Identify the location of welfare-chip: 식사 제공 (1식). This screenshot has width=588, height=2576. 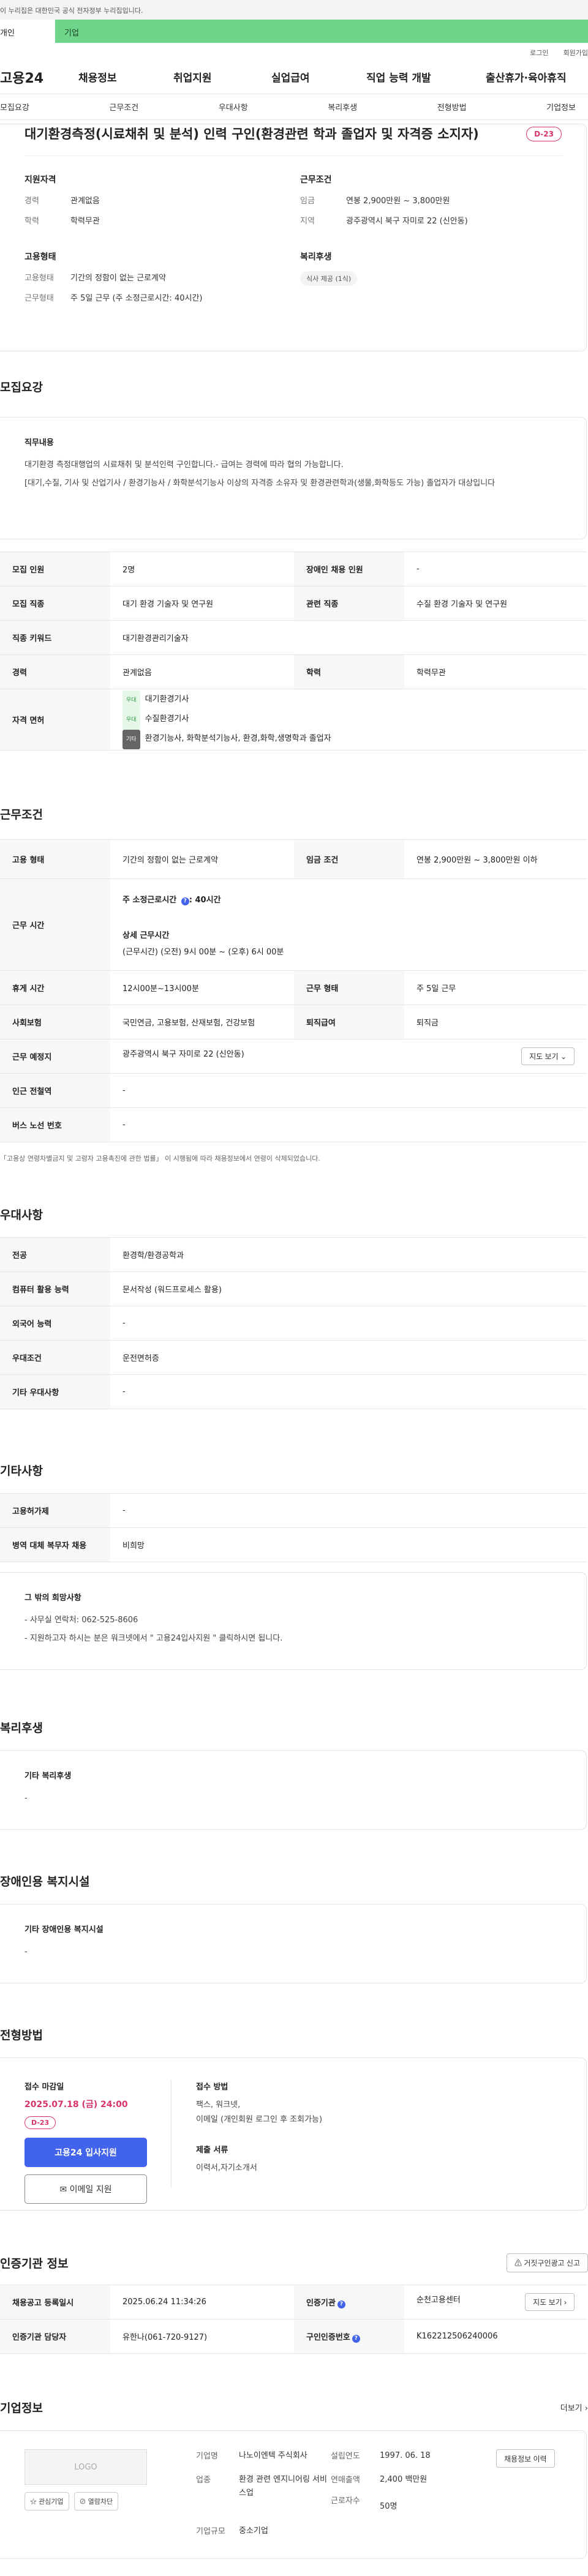
(329, 279).